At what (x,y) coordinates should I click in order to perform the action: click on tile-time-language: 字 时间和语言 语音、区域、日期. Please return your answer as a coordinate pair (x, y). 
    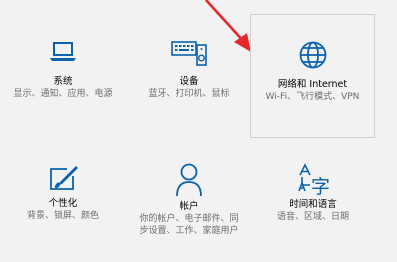
    Looking at the image, I should click on (313, 193).